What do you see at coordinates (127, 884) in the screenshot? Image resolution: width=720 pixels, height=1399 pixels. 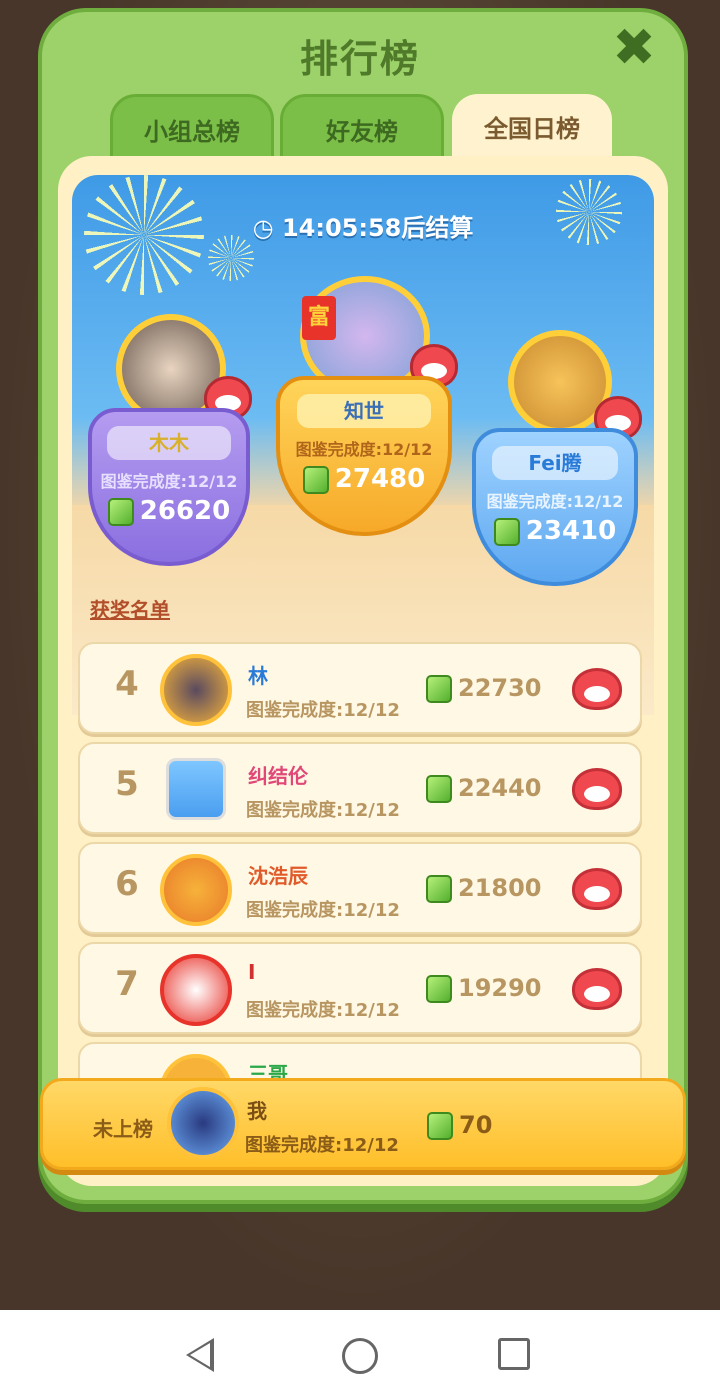 I see `rank-number: 6` at bounding box center [127, 884].